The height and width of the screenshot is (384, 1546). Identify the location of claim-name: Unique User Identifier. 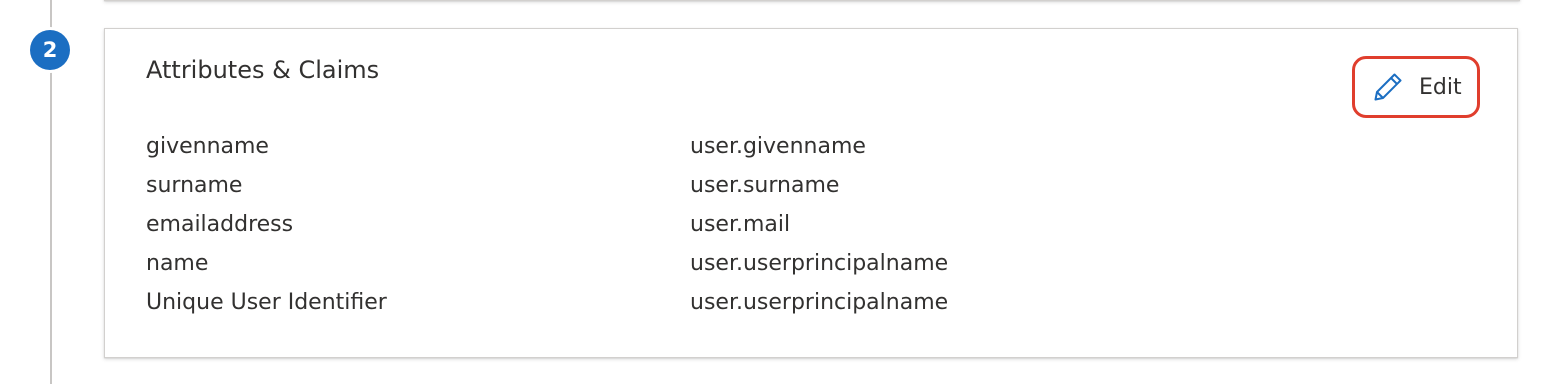
(266, 302).